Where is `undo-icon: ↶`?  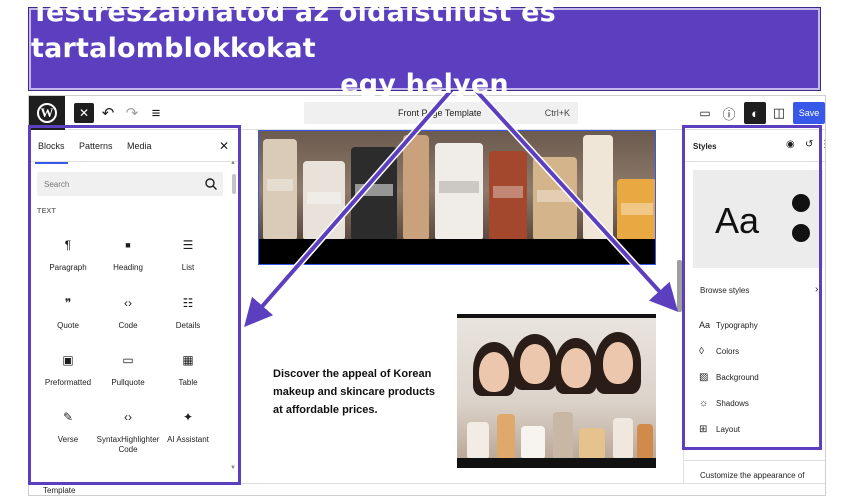 undo-icon: ↶ is located at coordinates (108, 113).